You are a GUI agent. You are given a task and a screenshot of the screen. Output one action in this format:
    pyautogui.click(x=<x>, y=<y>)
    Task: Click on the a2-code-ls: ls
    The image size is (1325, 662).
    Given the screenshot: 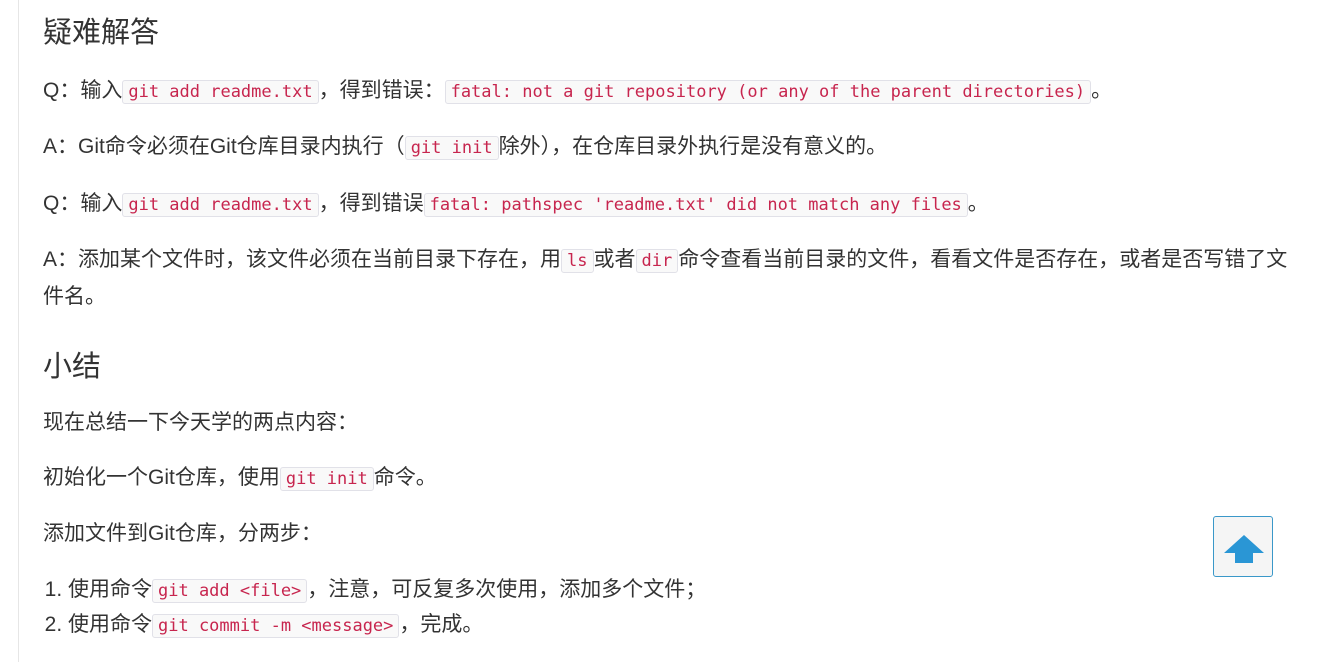 What is the action you would take?
    pyautogui.click(x=577, y=261)
    